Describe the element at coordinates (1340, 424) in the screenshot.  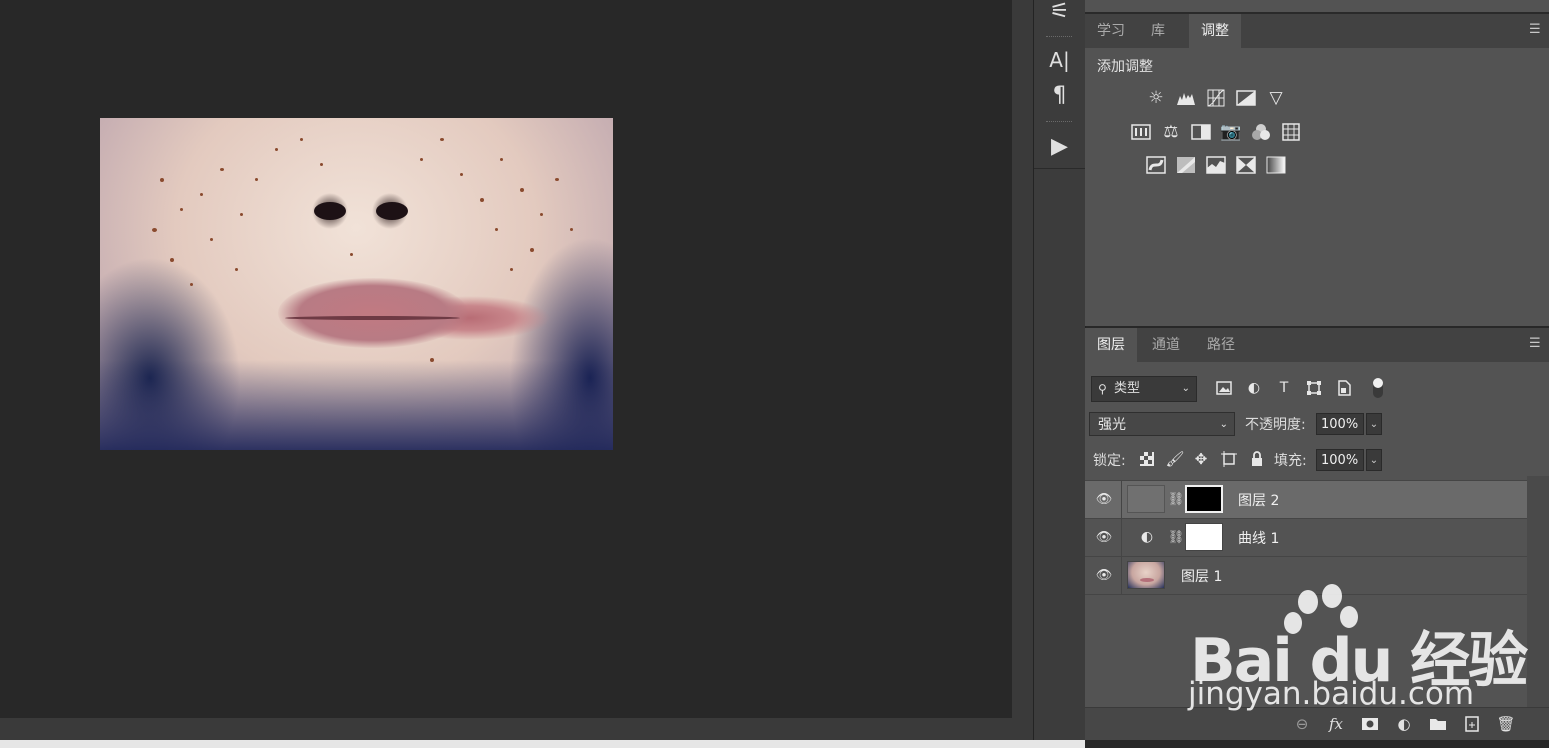
I see `opacity-input: 100%` at that location.